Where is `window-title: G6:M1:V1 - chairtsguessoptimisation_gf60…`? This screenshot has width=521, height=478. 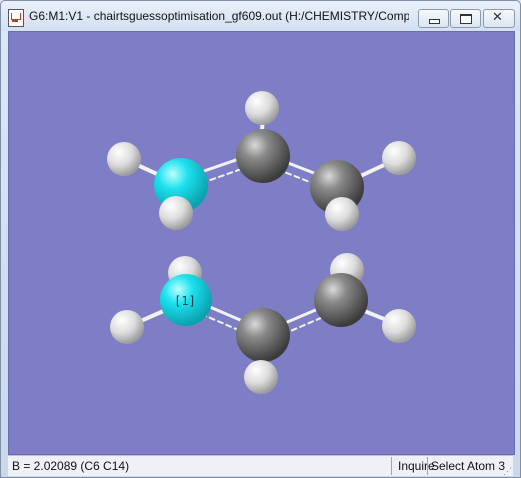
window-title: G6:M1:V1 - chairtsguessoptimisation_gf60… is located at coordinates (219, 16).